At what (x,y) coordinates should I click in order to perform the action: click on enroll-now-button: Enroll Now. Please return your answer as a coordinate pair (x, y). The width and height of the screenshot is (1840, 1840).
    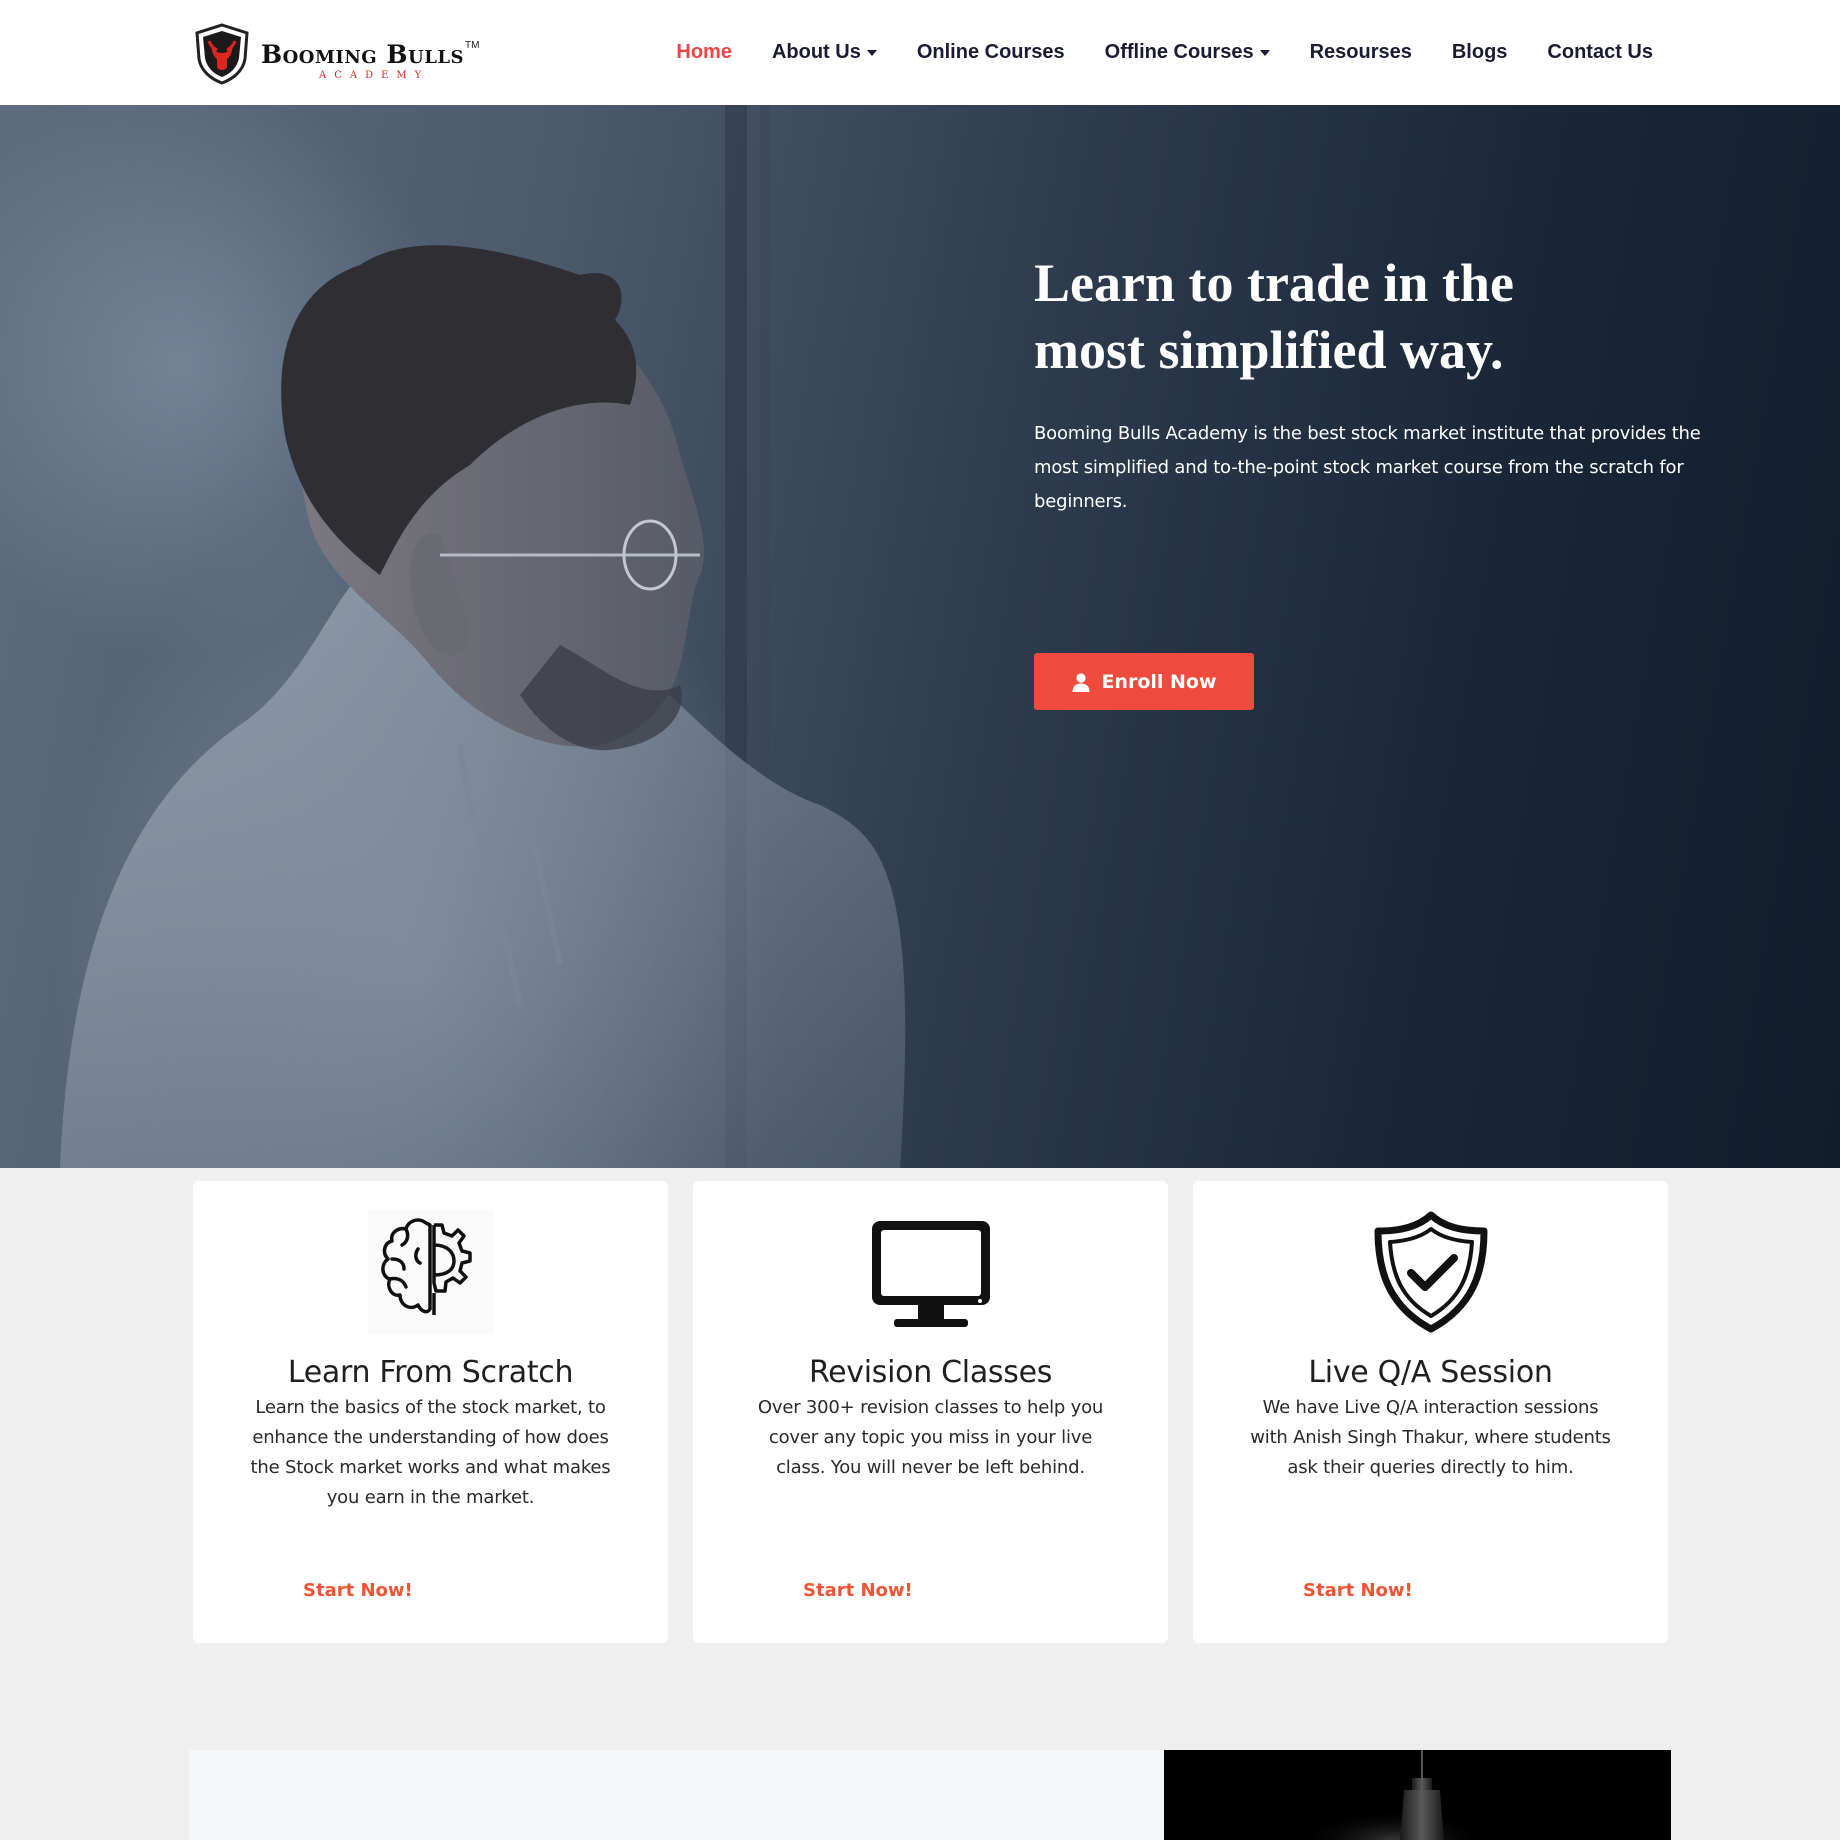
    Looking at the image, I should click on (1144, 681).